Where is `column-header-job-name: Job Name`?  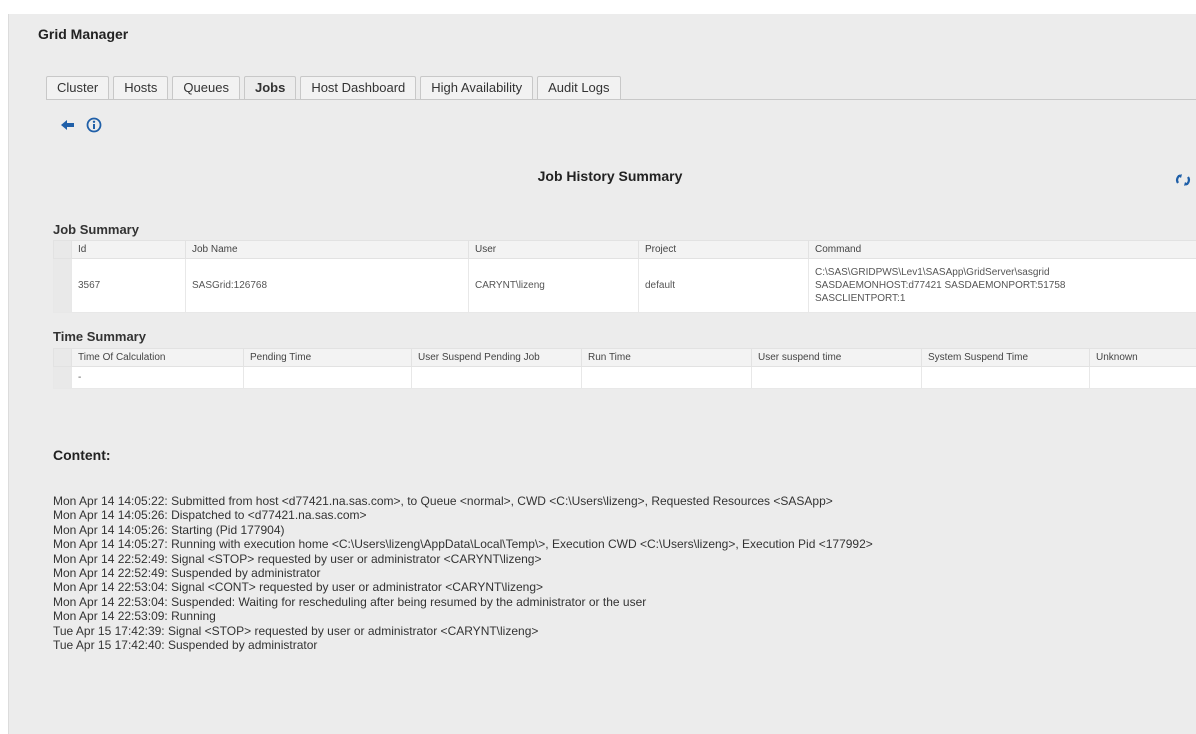
column-header-job-name: Job Name is located at coordinates (327, 249).